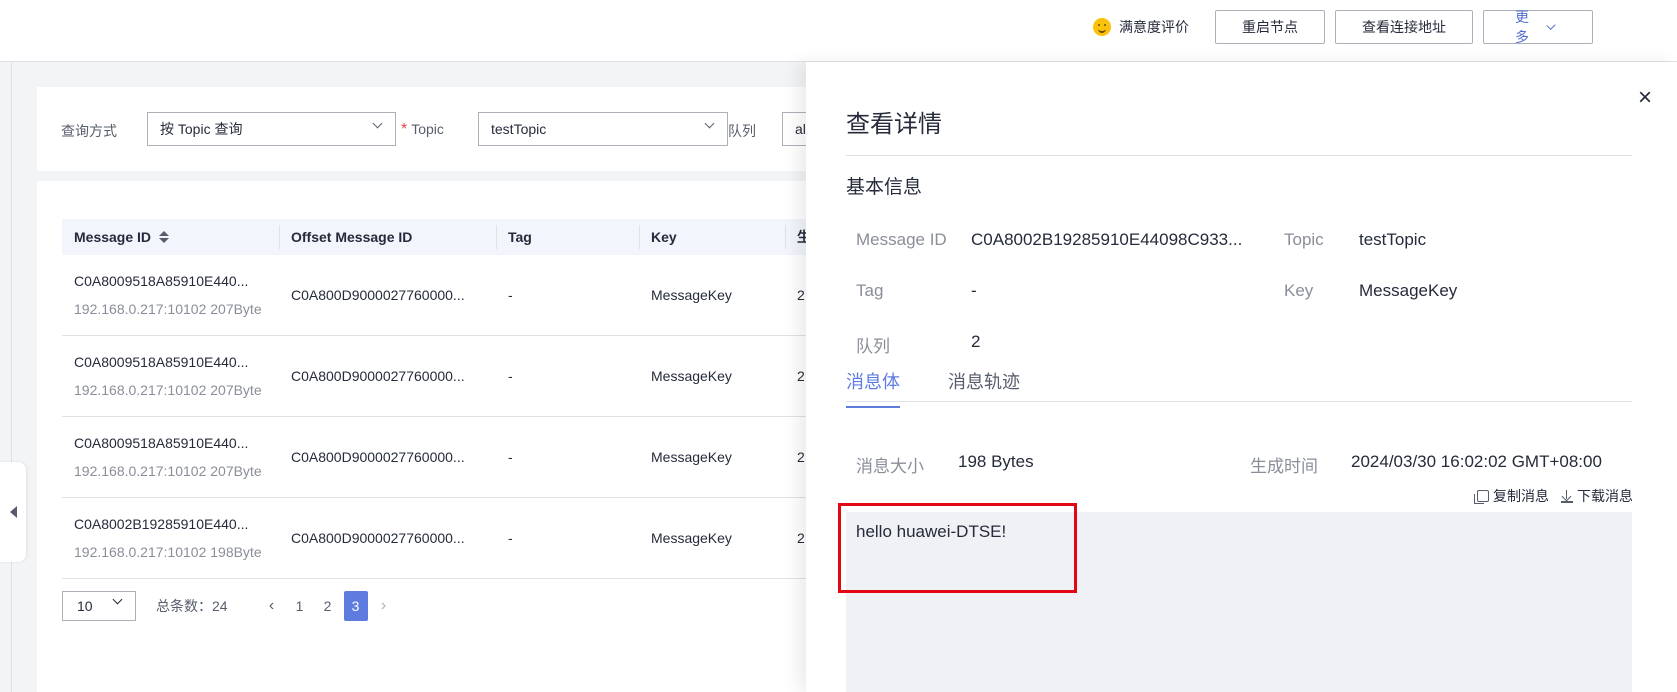 The height and width of the screenshot is (692, 1677). Describe the element at coordinates (1567, 496) in the screenshot. I see `download-icon` at that location.